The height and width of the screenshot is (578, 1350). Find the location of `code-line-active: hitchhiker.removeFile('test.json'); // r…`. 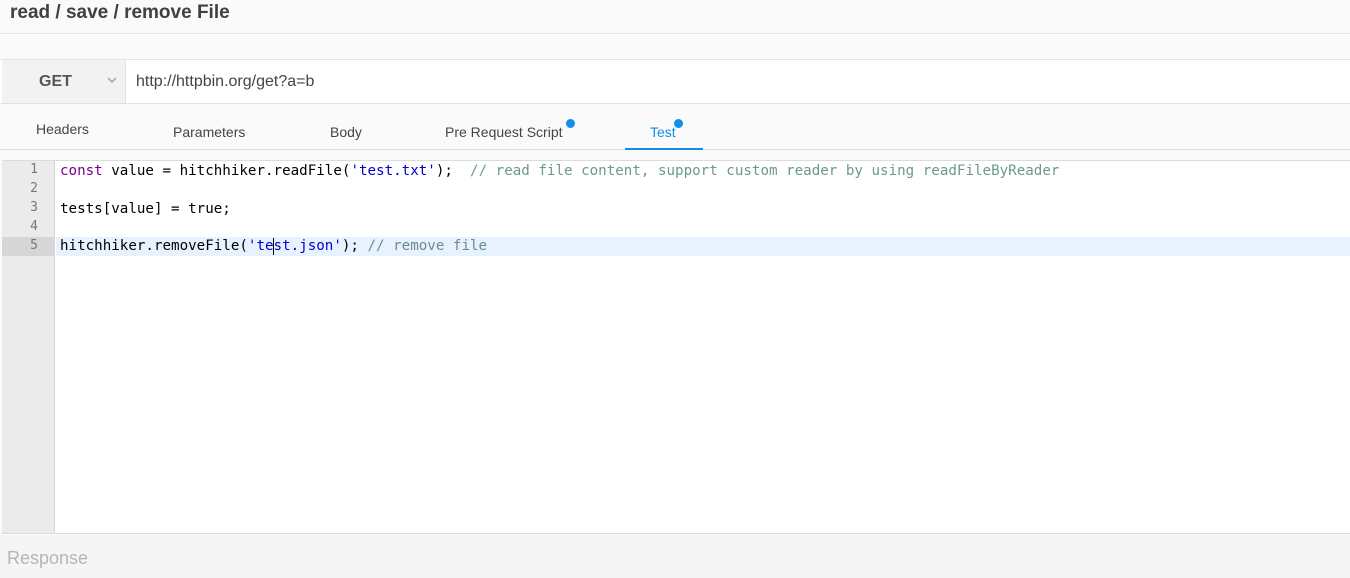

code-line-active: hitchhiker.removeFile('test.json'); // r… is located at coordinates (703, 246).